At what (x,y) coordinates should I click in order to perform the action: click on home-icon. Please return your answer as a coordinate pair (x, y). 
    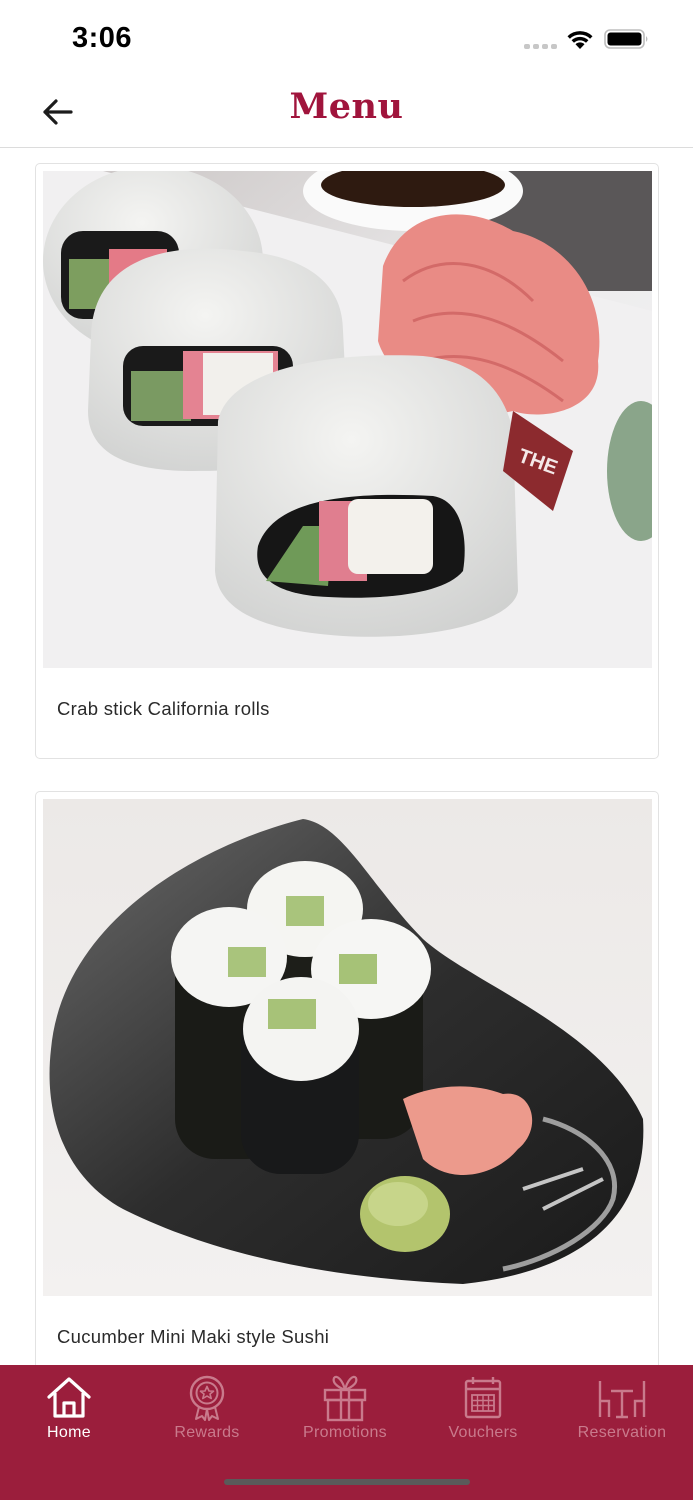
    Looking at the image, I should click on (69, 1397).